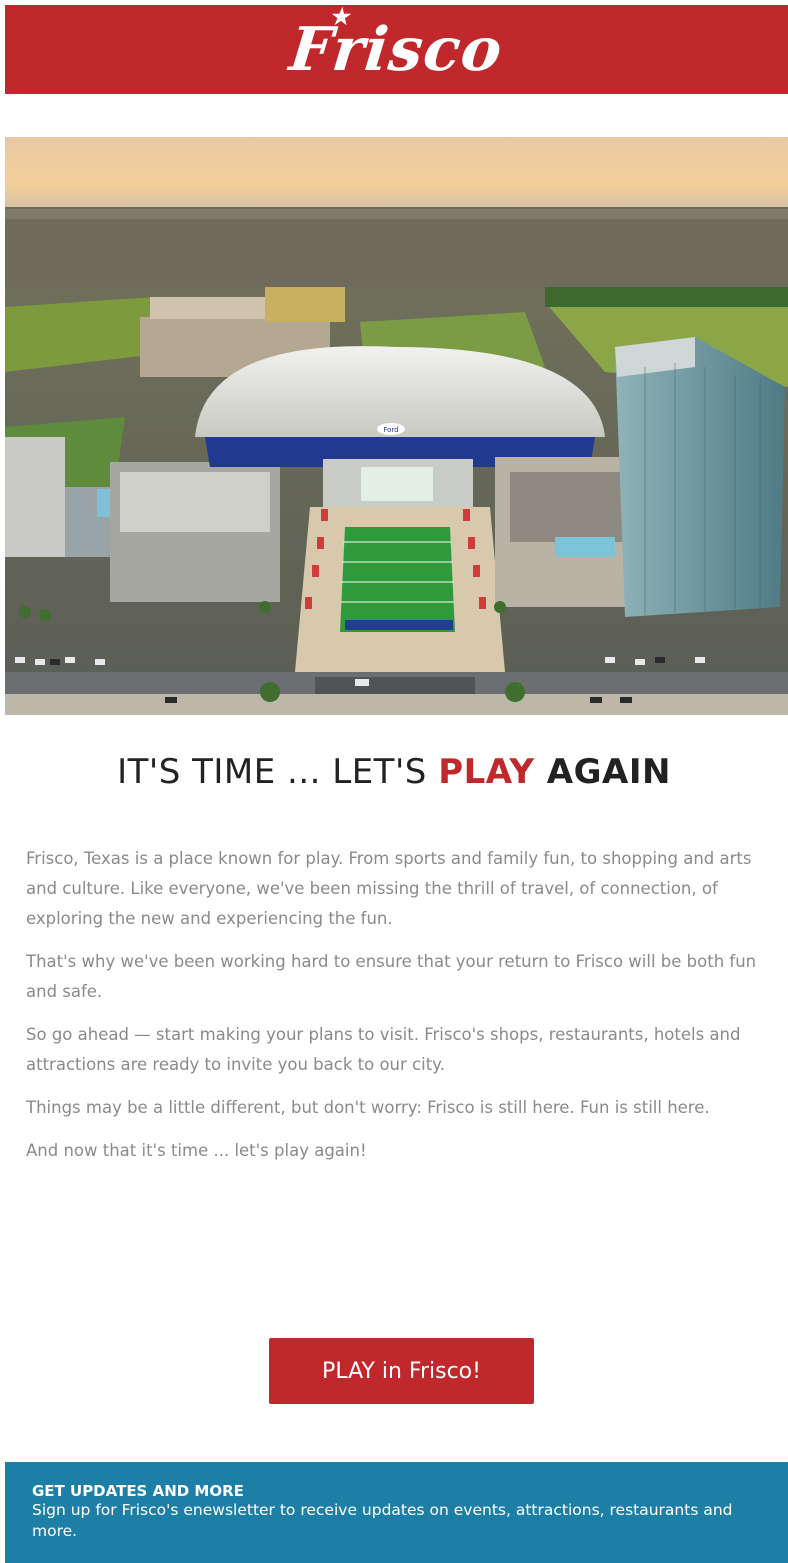 This screenshot has height=1563, width=788. What do you see at coordinates (602, 772) in the screenshot?
I see `headline-again: AGAIN` at bounding box center [602, 772].